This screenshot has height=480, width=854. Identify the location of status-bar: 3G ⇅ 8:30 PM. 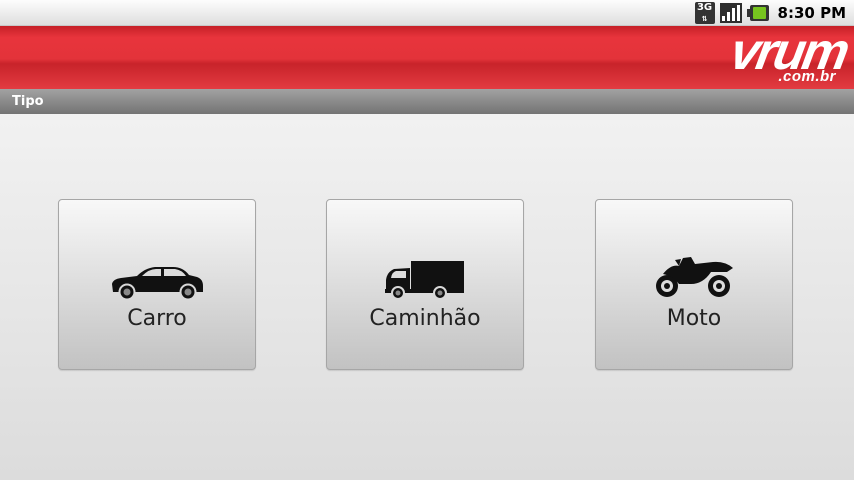
(427, 13).